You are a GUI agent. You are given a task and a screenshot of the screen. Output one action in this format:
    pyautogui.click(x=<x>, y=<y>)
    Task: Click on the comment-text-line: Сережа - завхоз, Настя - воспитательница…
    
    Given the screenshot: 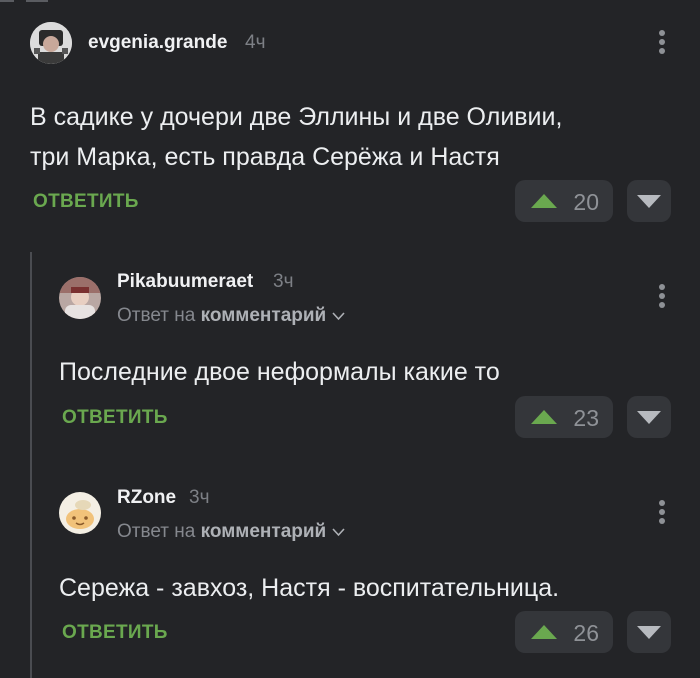 What is the action you would take?
    pyautogui.click(x=309, y=588)
    